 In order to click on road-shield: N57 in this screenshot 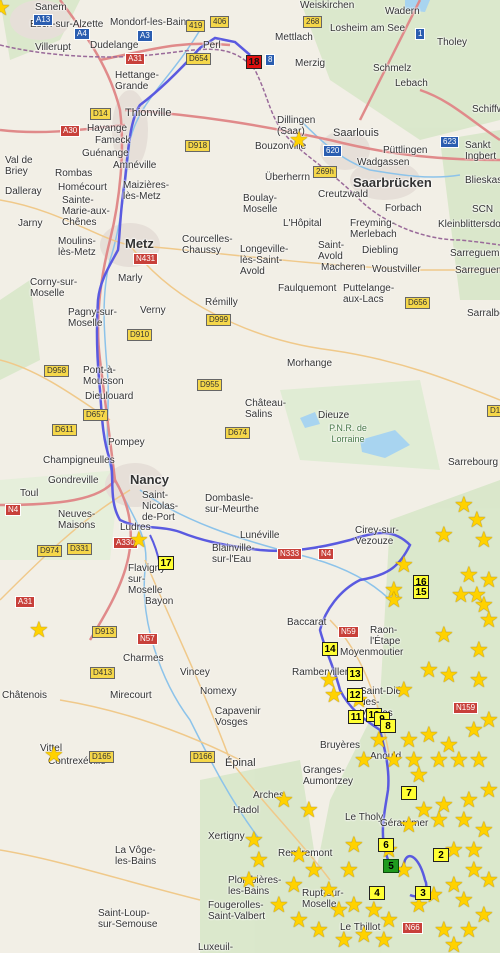, I will do `click(147, 639)`.